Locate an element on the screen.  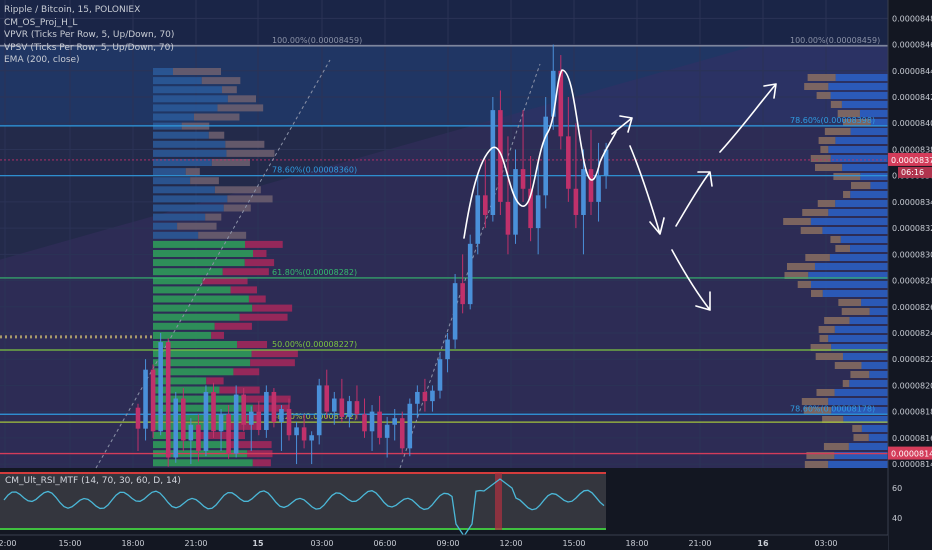
indicator-label: VPVR (Ticks Per Row, 5, Up/Down, 70) is located at coordinates (89, 35).